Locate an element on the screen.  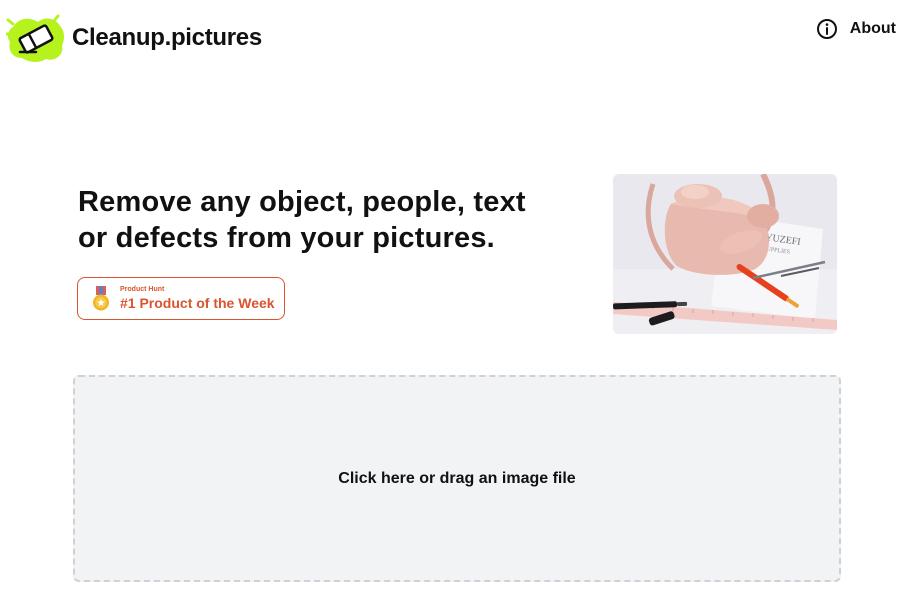
about-label: About is located at coordinates (872, 28).